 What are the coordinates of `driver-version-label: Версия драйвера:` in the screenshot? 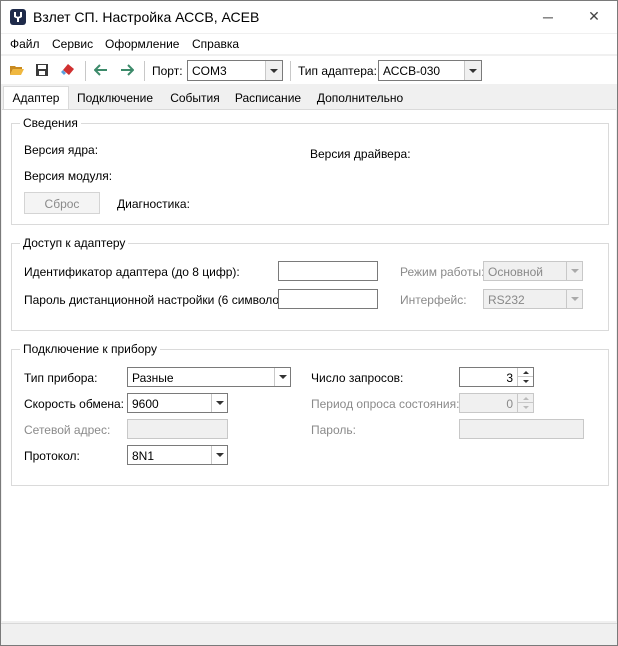 It's located at (360, 154).